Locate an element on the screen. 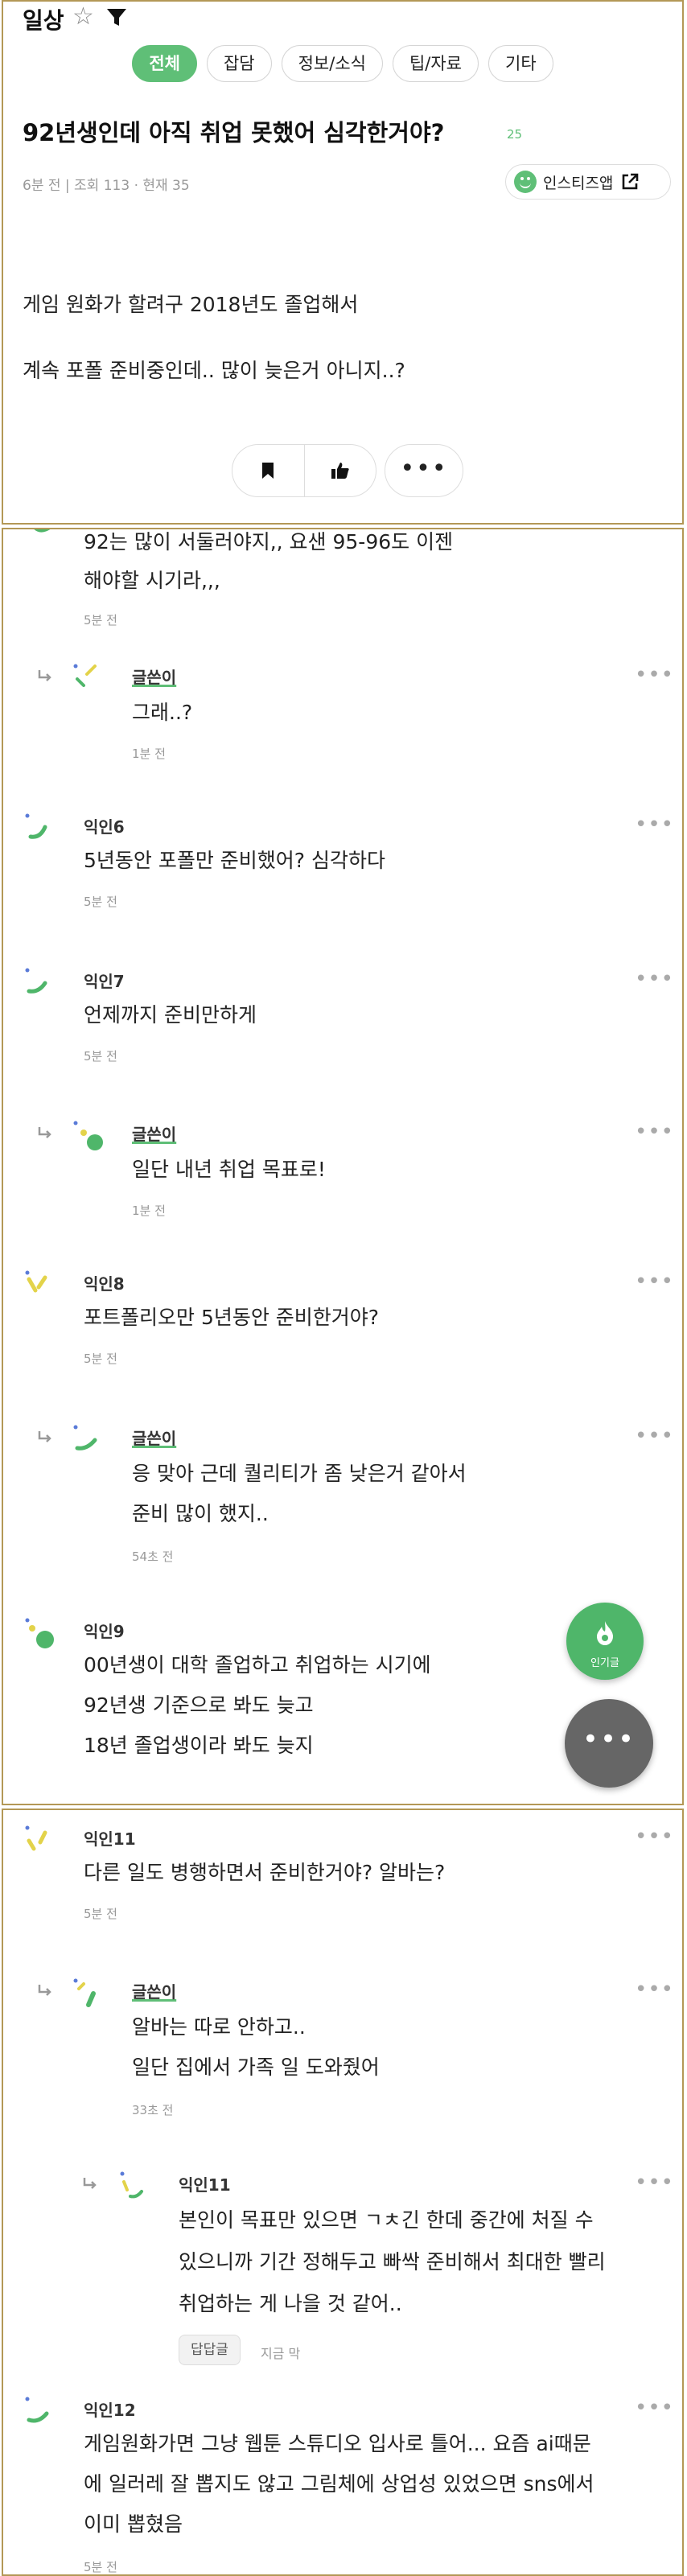 The image size is (687, 2576). comment: 익인11 ••• 다른 일도 병행하면서 준비한거야? 알바는? 5분 전 is located at coordinates (343, 1877).